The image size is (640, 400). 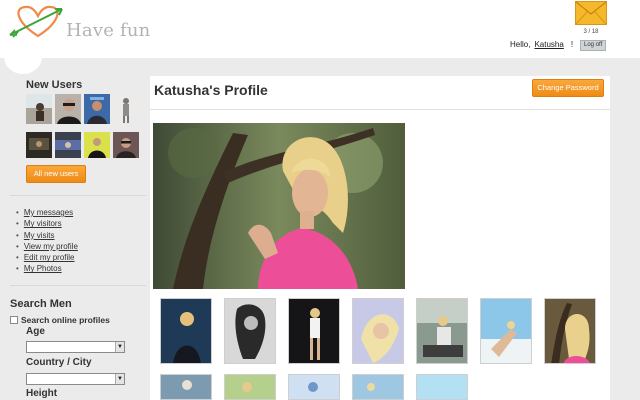 What do you see at coordinates (75, 379) in the screenshot?
I see `country-city-select: ▼` at bounding box center [75, 379].